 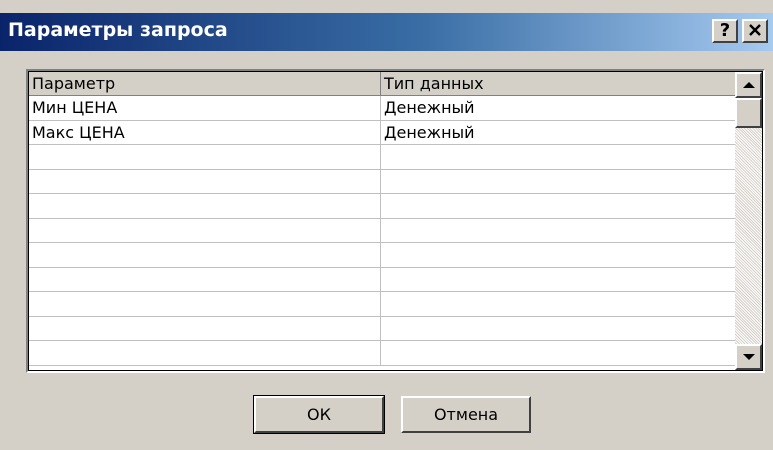 What do you see at coordinates (319, 414) in the screenshot?
I see `ok-button: ОК` at bounding box center [319, 414].